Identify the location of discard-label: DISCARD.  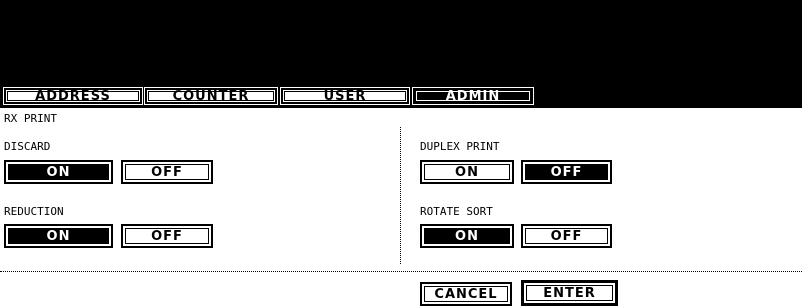
(27, 146).